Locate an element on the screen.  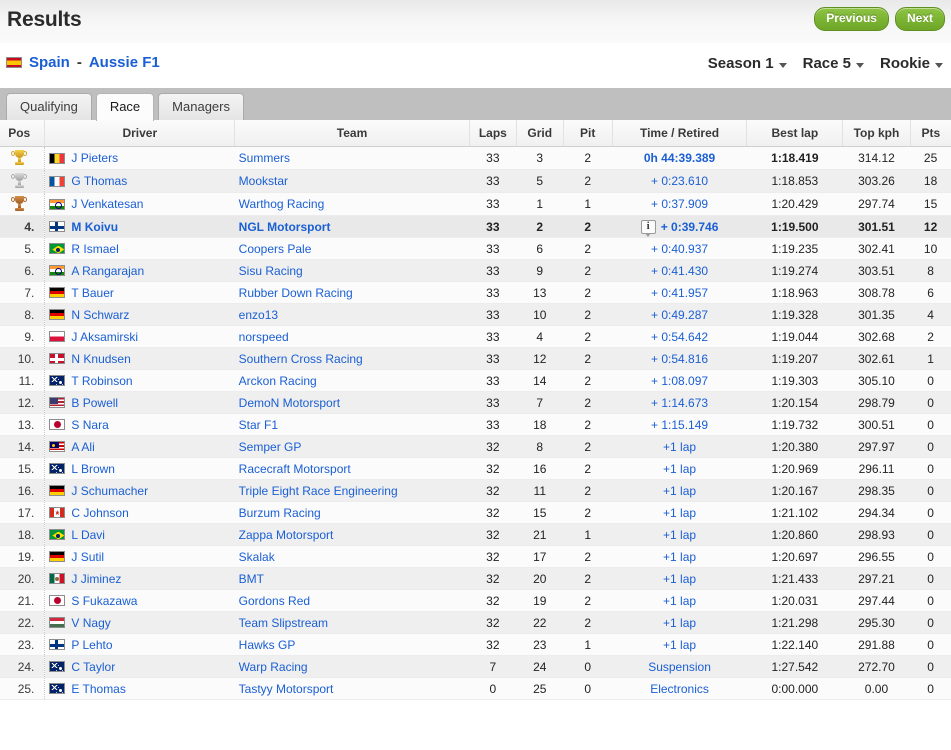
team-link: Skalak is located at coordinates (257, 557).